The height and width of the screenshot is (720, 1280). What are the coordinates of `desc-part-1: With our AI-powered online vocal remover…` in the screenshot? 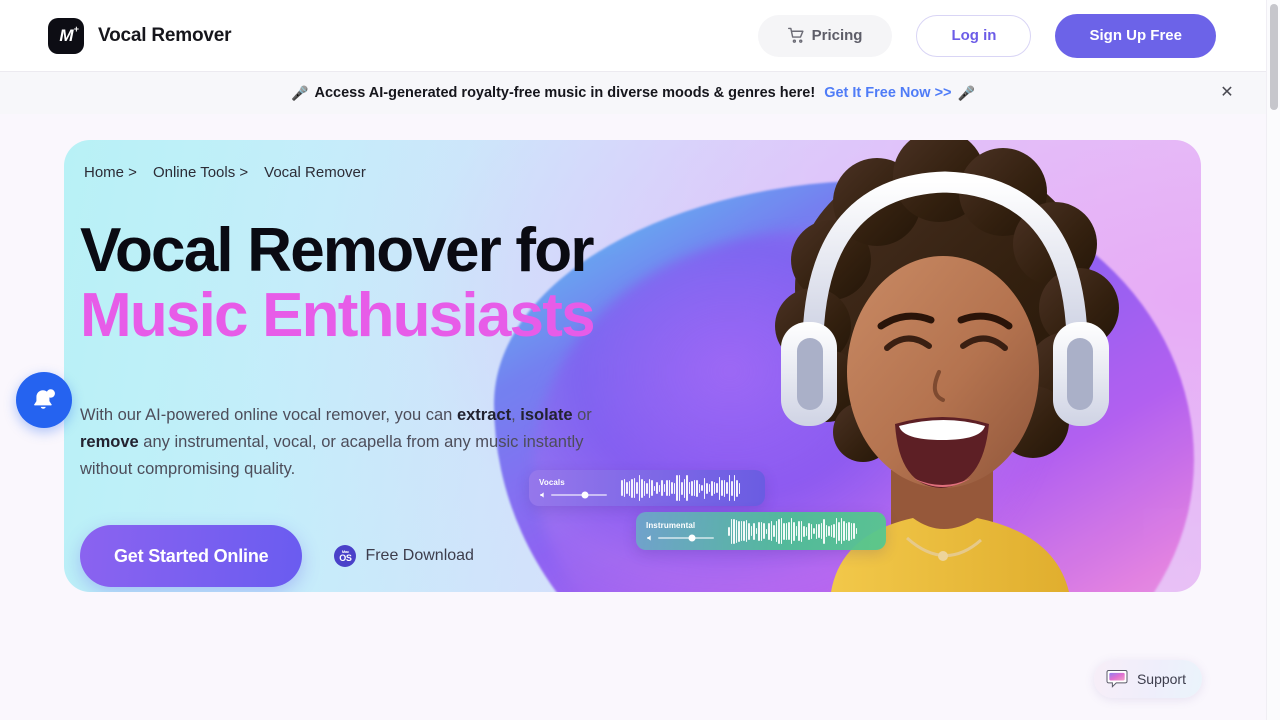 It's located at (268, 415).